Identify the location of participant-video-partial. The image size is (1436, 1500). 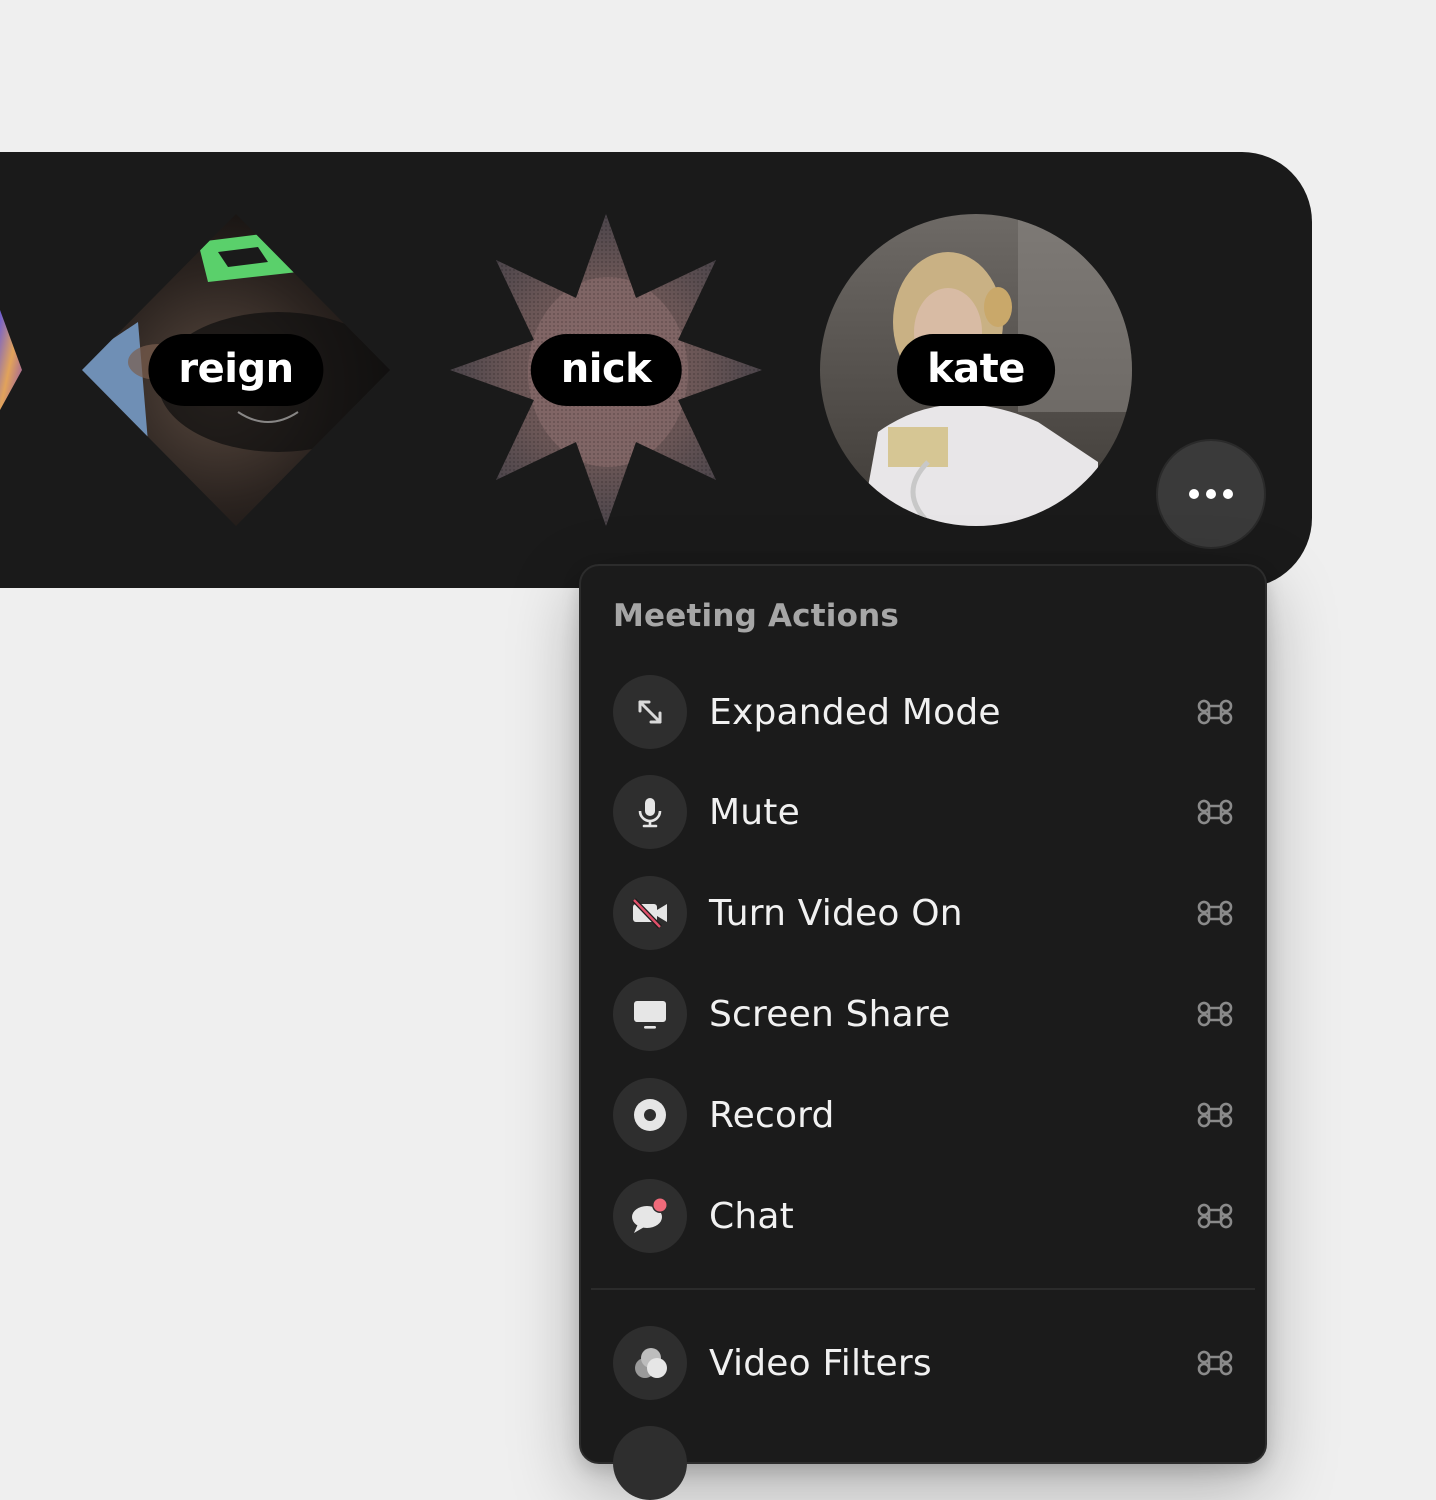
(11, 360).